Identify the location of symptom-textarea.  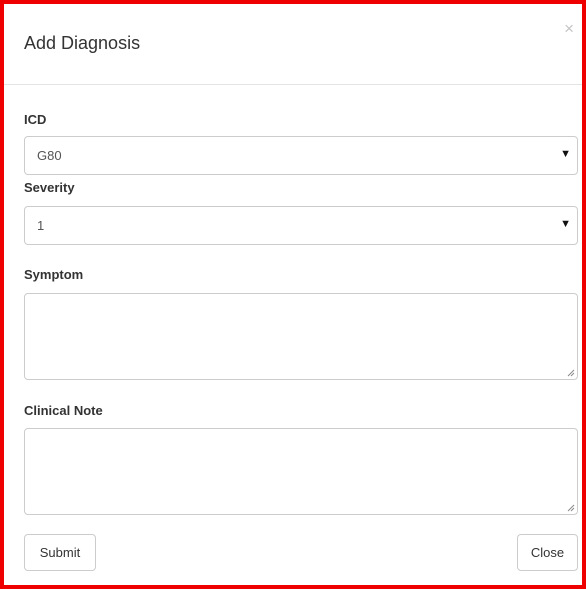
(301, 336).